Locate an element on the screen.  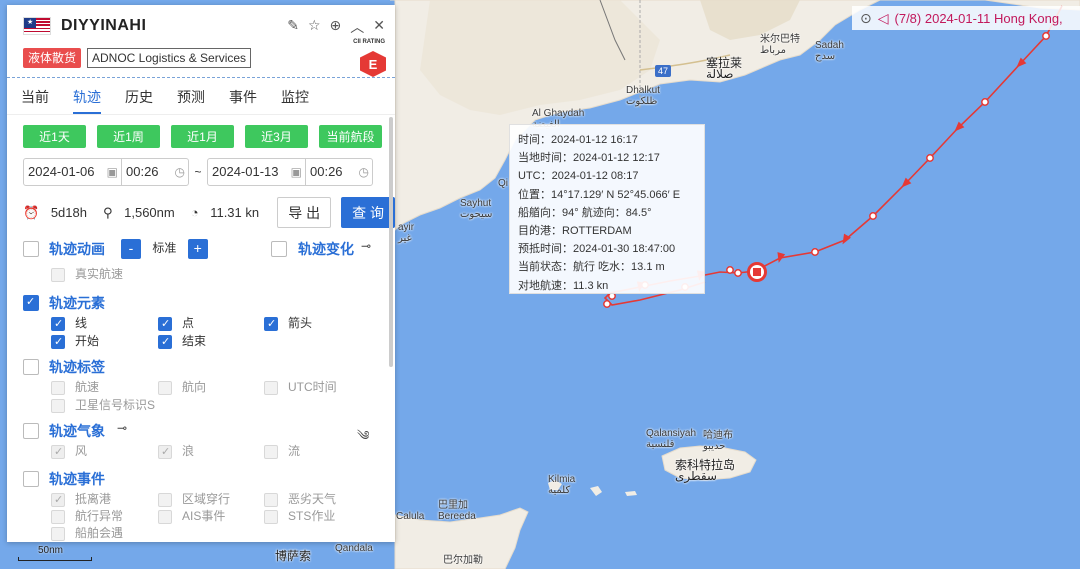
option-label-utc: UTC时间 is located at coordinates (300, 386).